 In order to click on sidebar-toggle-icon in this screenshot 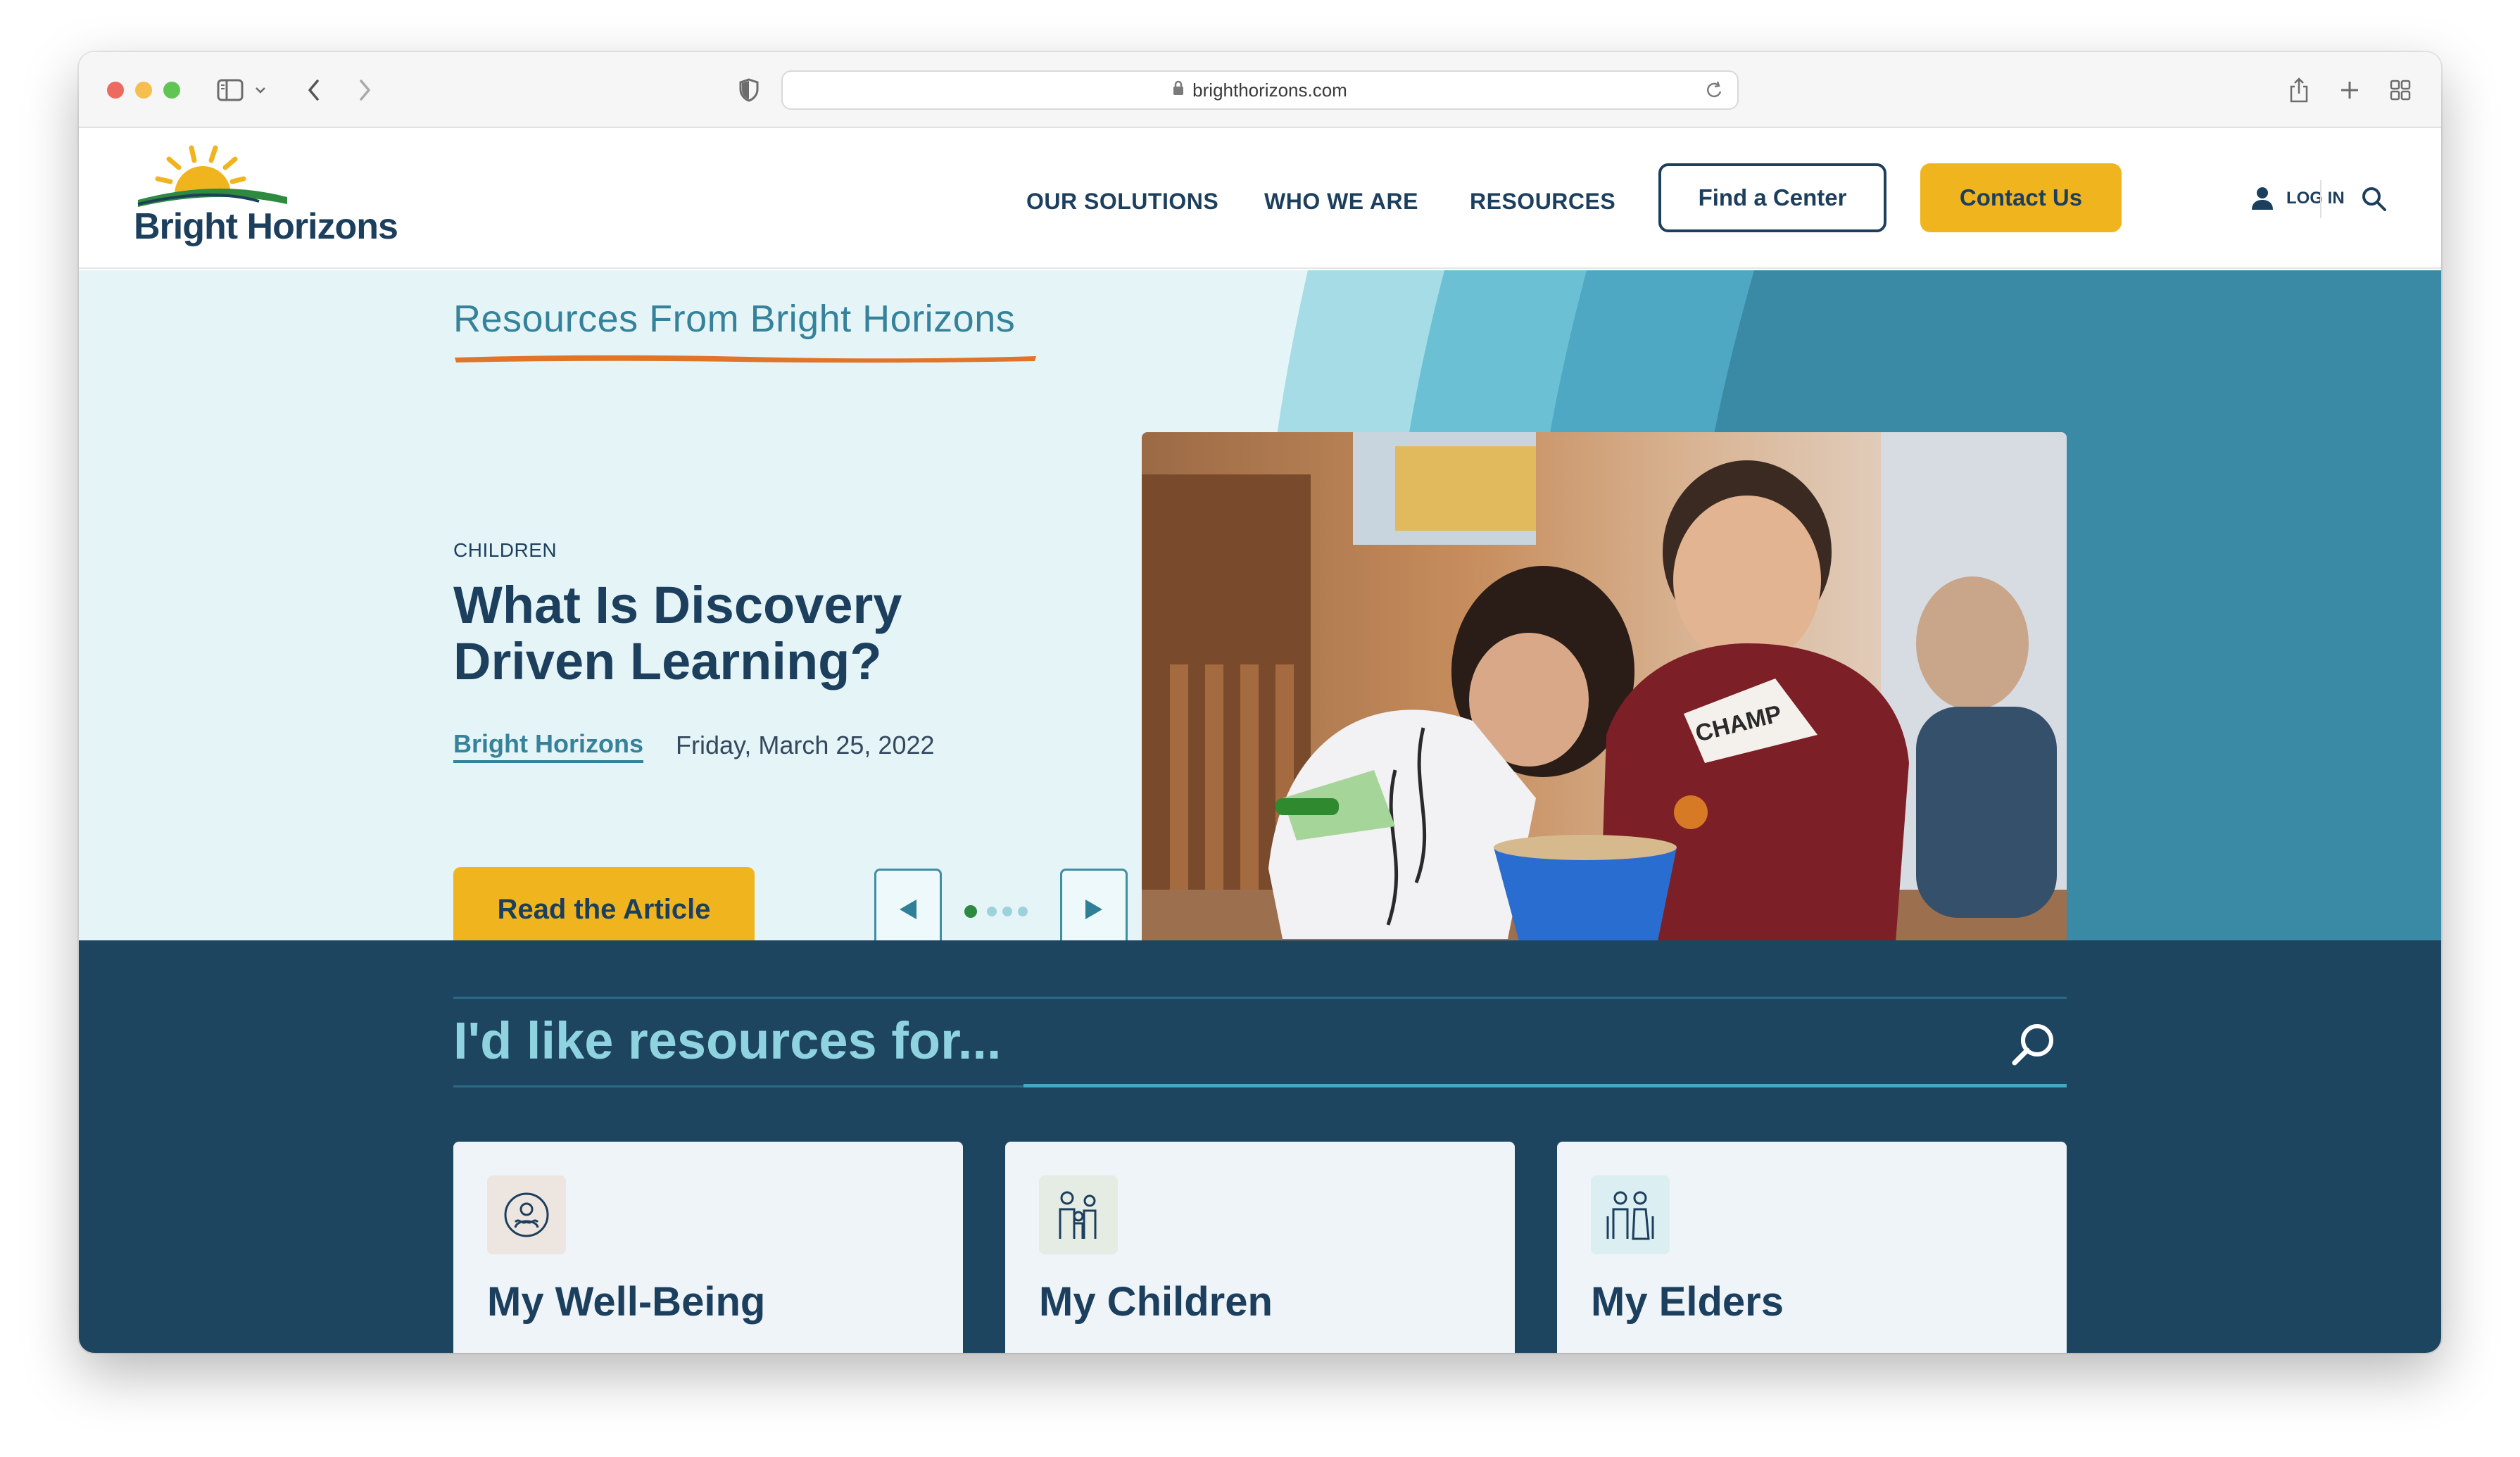, I will do `click(231, 90)`.